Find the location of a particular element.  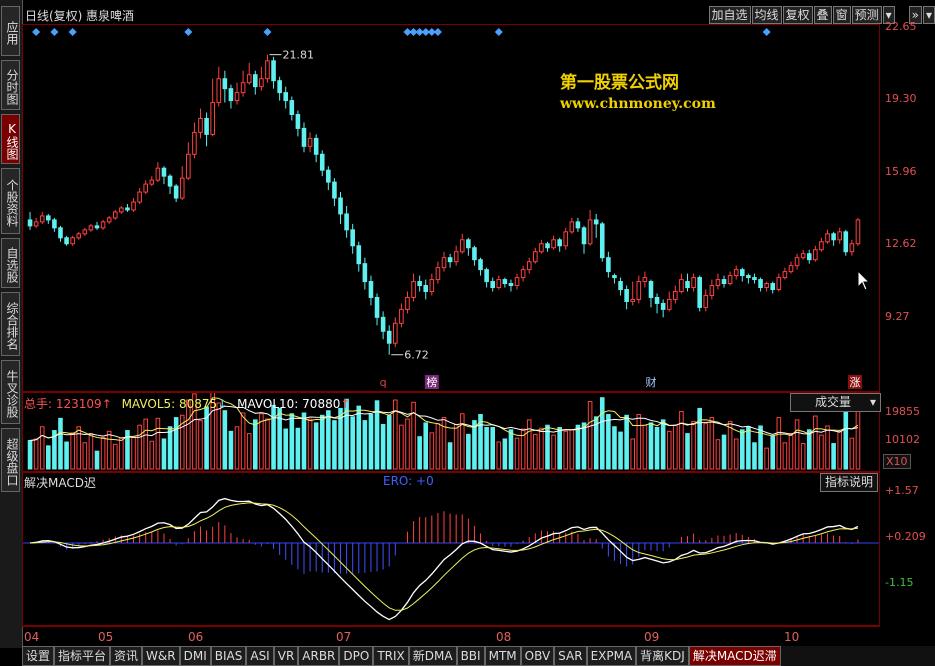

sidebar-tab-watchlist: 自选股 is located at coordinates (10, 263).